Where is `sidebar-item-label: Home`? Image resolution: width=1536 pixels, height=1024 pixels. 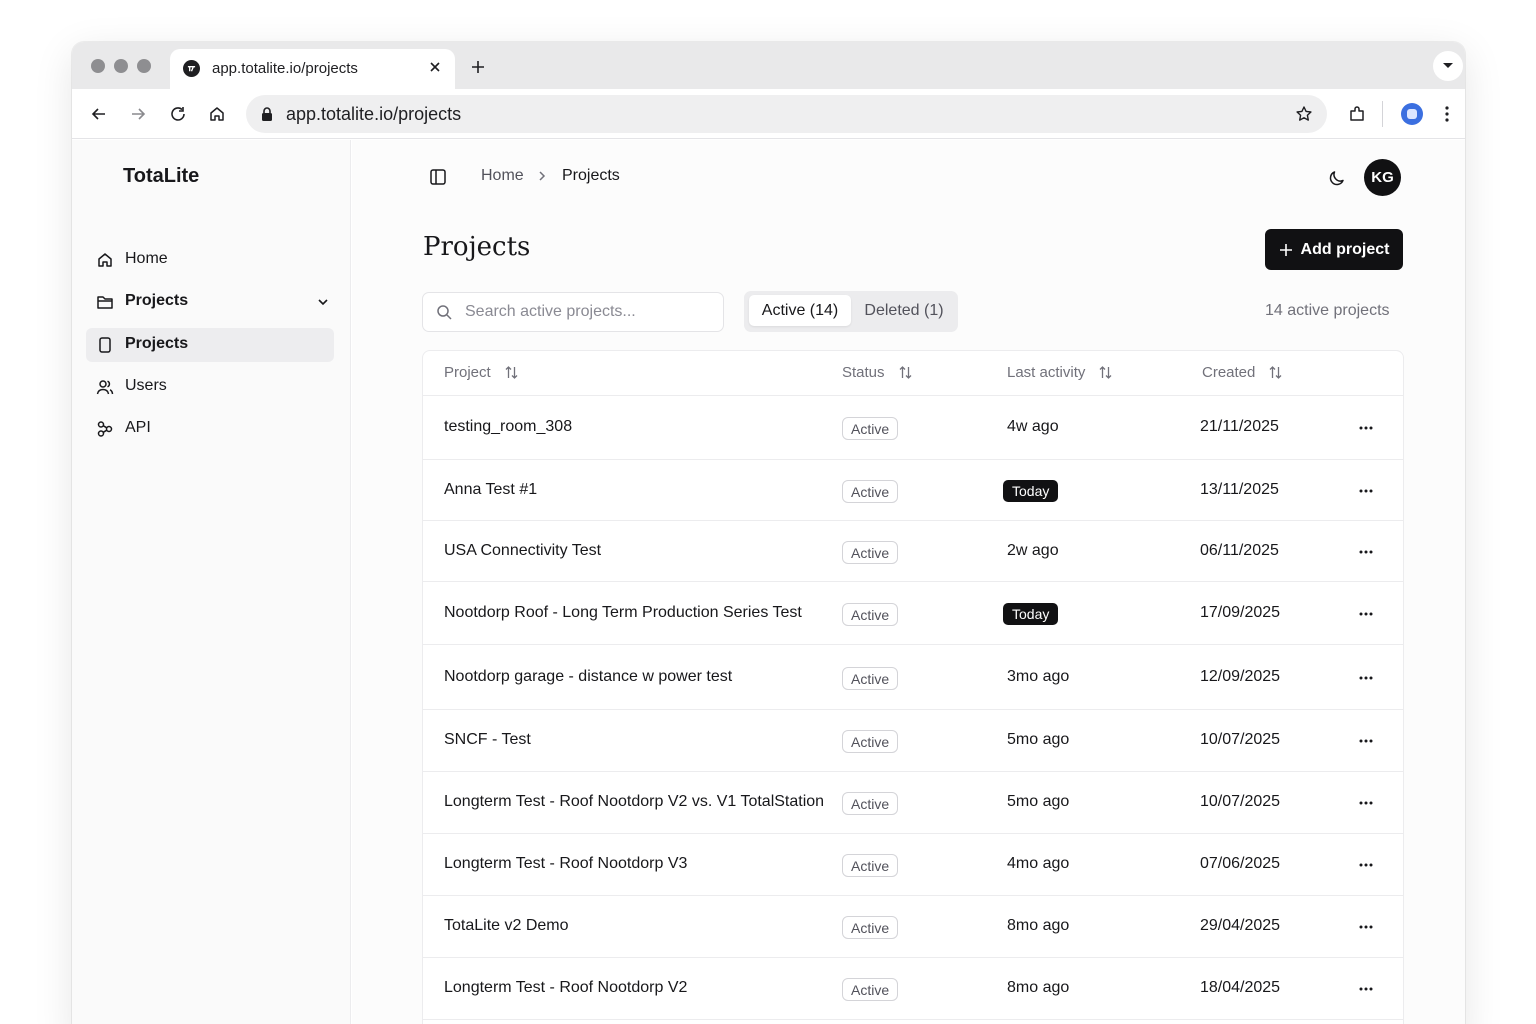
sidebar-item-label: Home is located at coordinates (146, 258).